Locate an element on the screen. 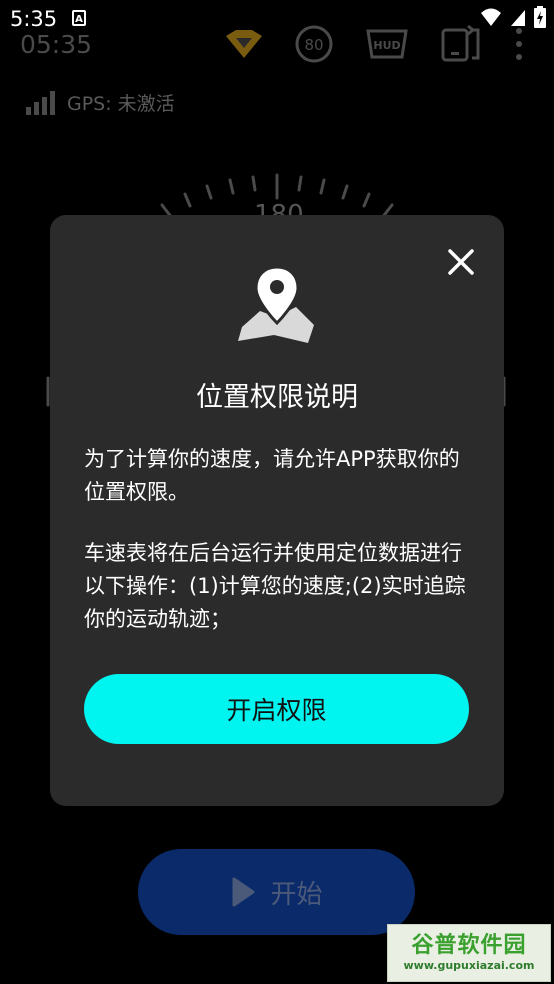 The width and height of the screenshot is (554, 984). dialog-title: 位置权限说明 is located at coordinates (277, 397).